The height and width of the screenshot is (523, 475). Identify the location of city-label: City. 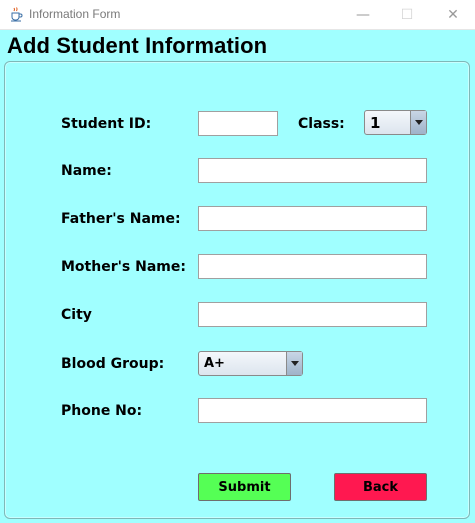
(76, 315).